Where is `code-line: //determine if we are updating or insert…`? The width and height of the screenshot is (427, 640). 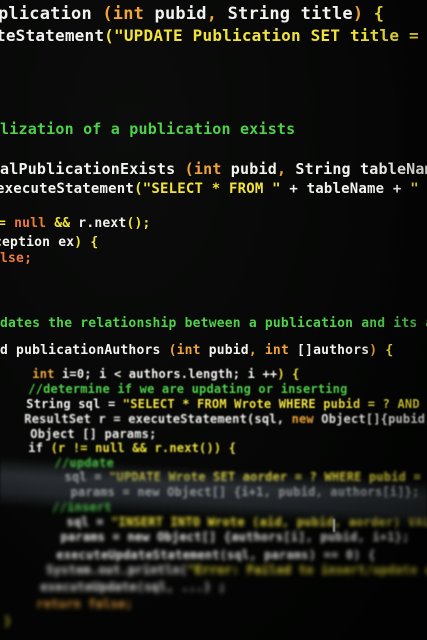 code-line: //determine if we are updating or insert… is located at coordinates (177, 389).